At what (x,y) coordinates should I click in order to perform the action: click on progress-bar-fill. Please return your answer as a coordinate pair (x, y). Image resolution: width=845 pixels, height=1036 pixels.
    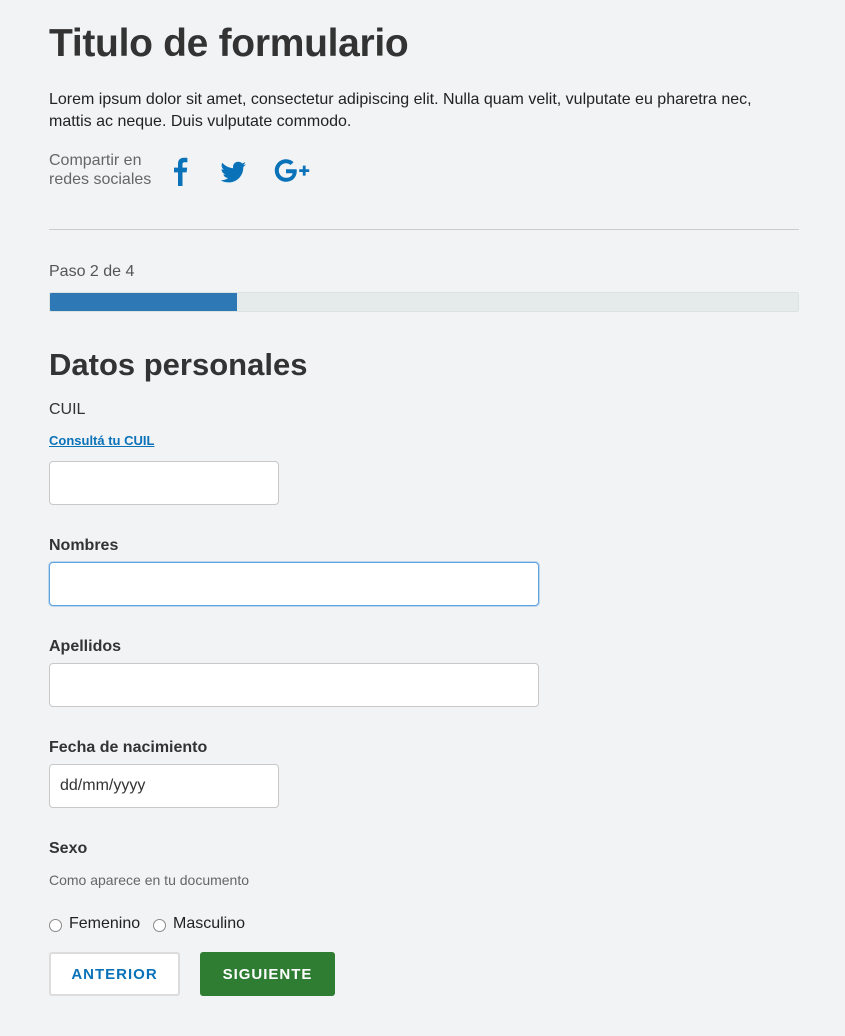
    Looking at the image, I should click on (143, 302).